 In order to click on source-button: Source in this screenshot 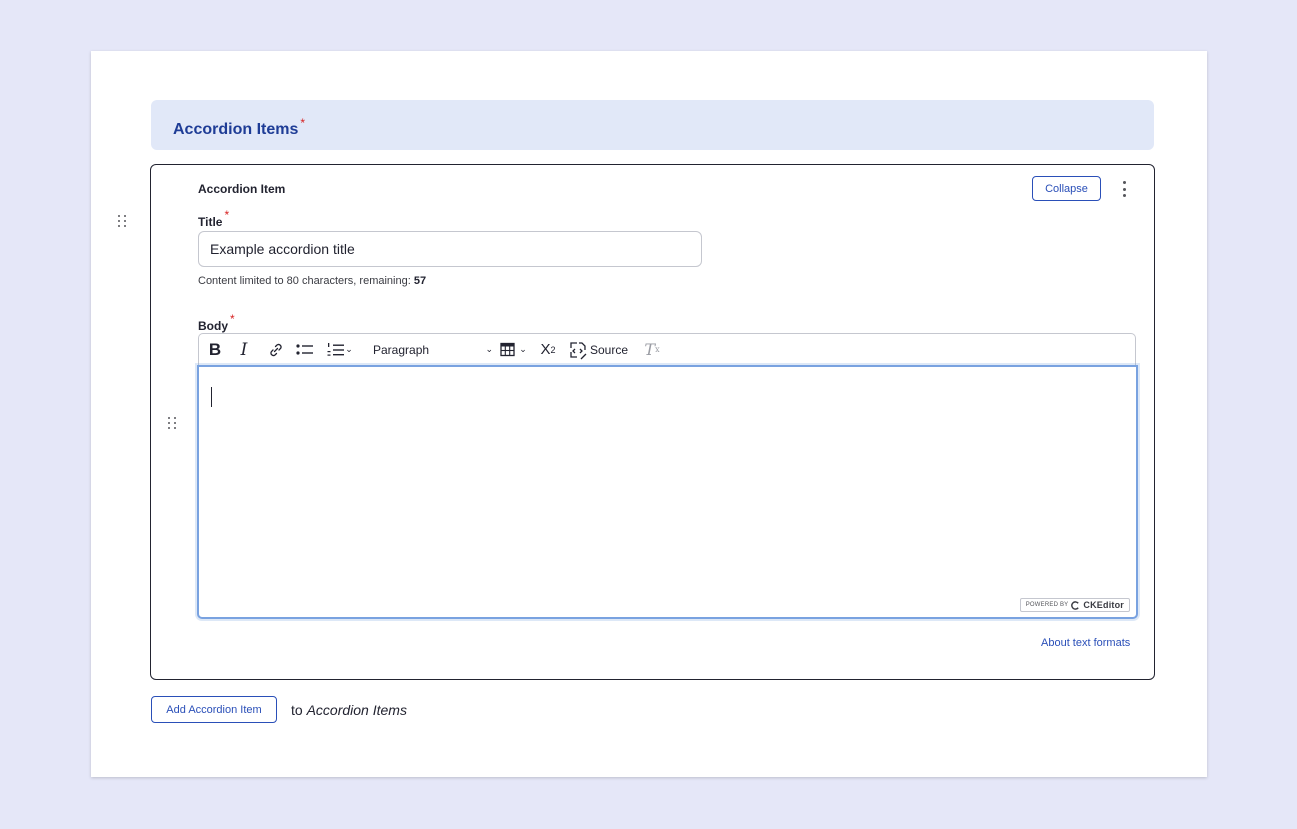, I will do `click(598, 349)`.